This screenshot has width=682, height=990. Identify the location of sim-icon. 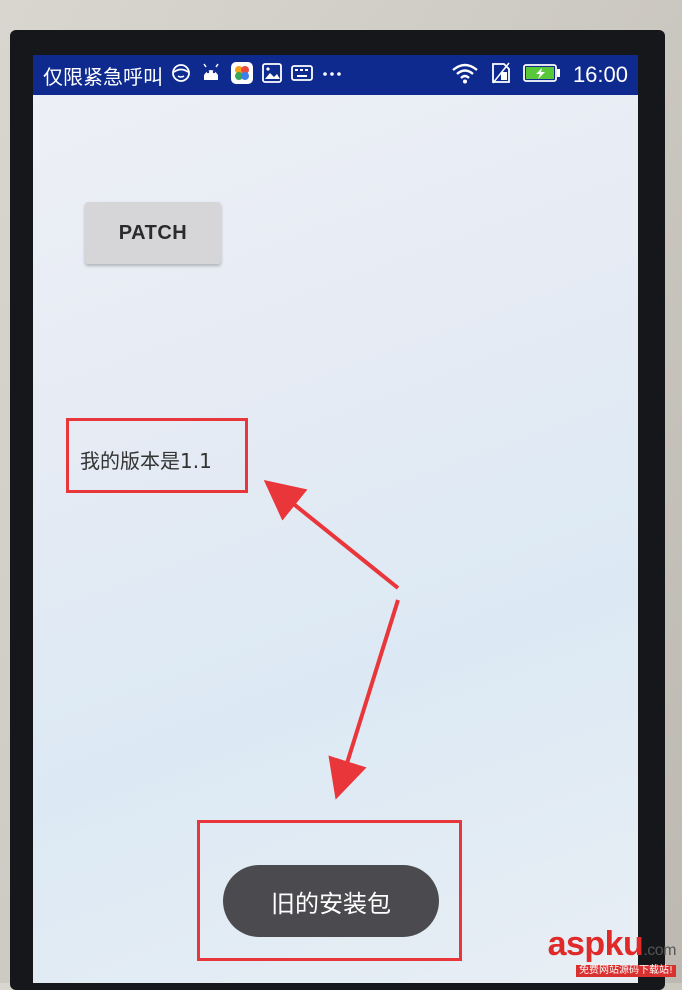
(501, 75).